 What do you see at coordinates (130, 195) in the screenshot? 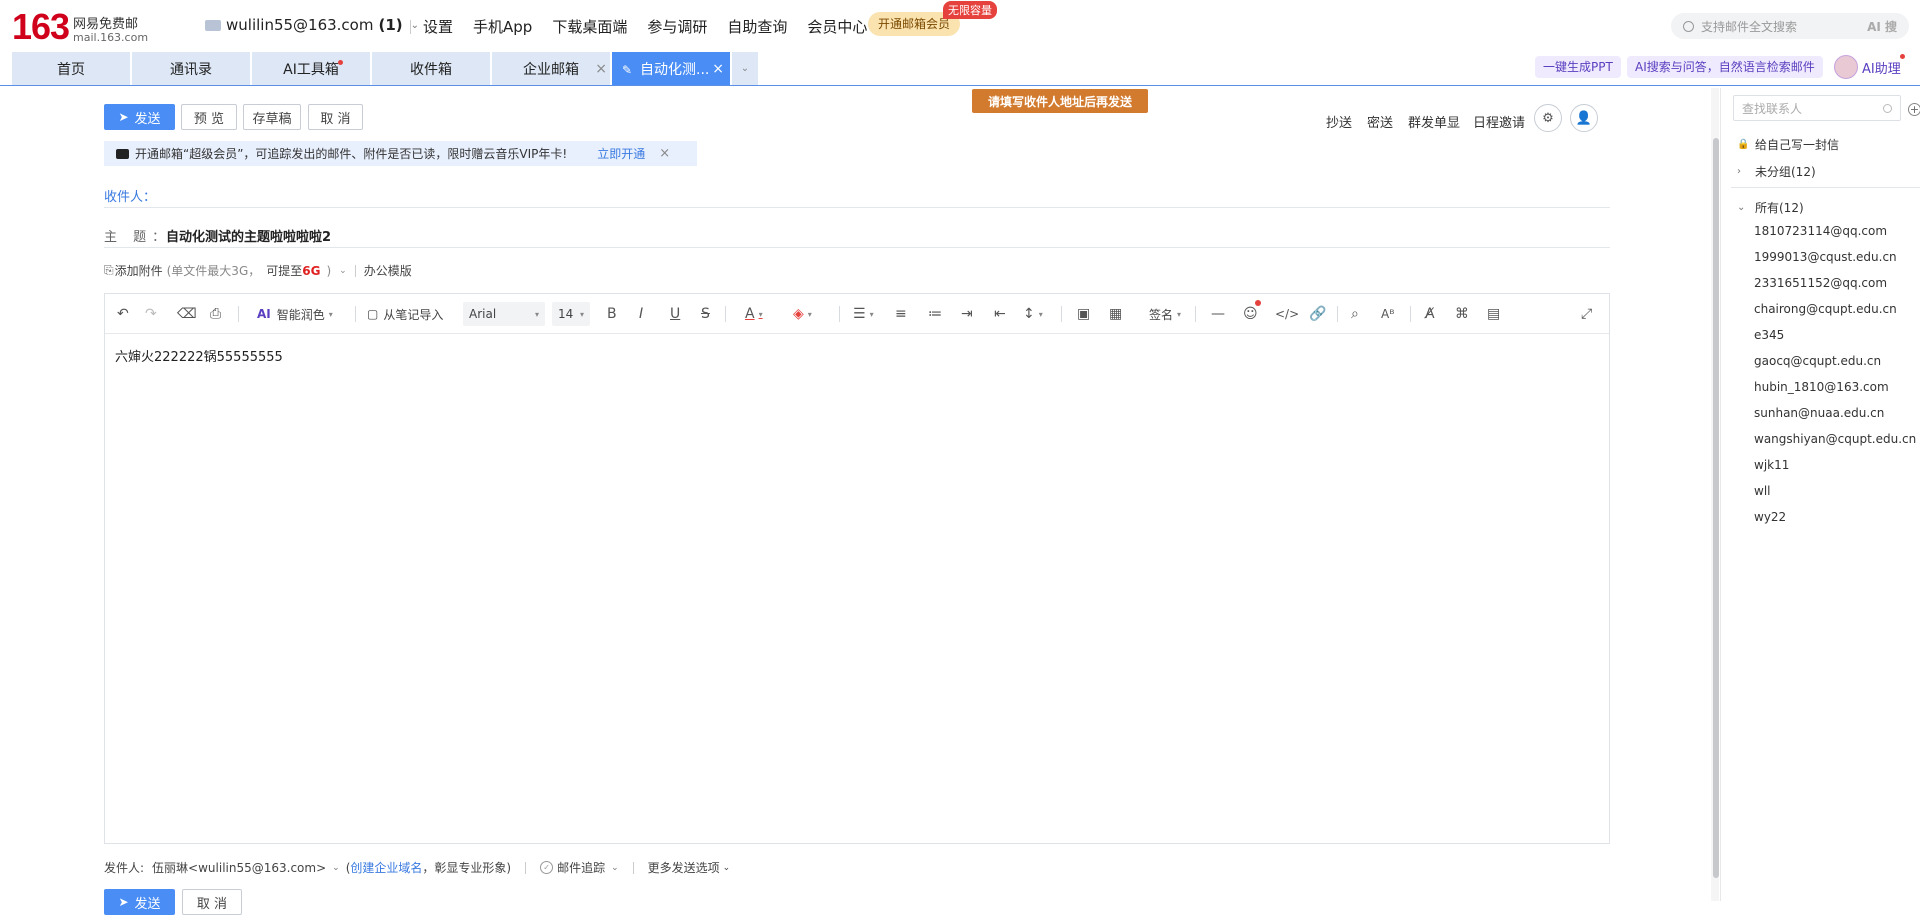
I see `recipient-label: 收件人：` at bounding box center [130, 195].